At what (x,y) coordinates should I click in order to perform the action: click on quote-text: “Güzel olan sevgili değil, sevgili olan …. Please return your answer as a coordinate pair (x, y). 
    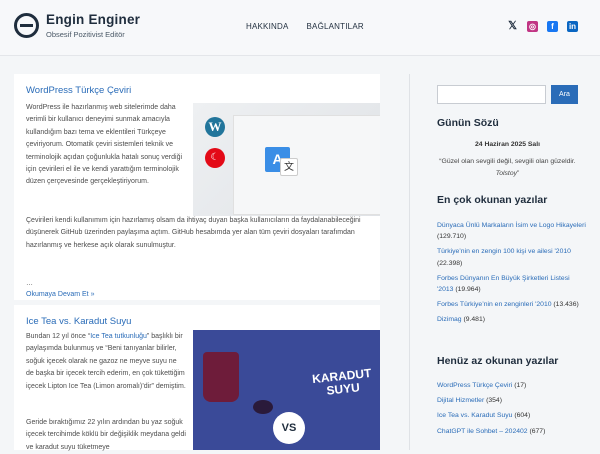
    Looking at the image, I should click on (507, 167).